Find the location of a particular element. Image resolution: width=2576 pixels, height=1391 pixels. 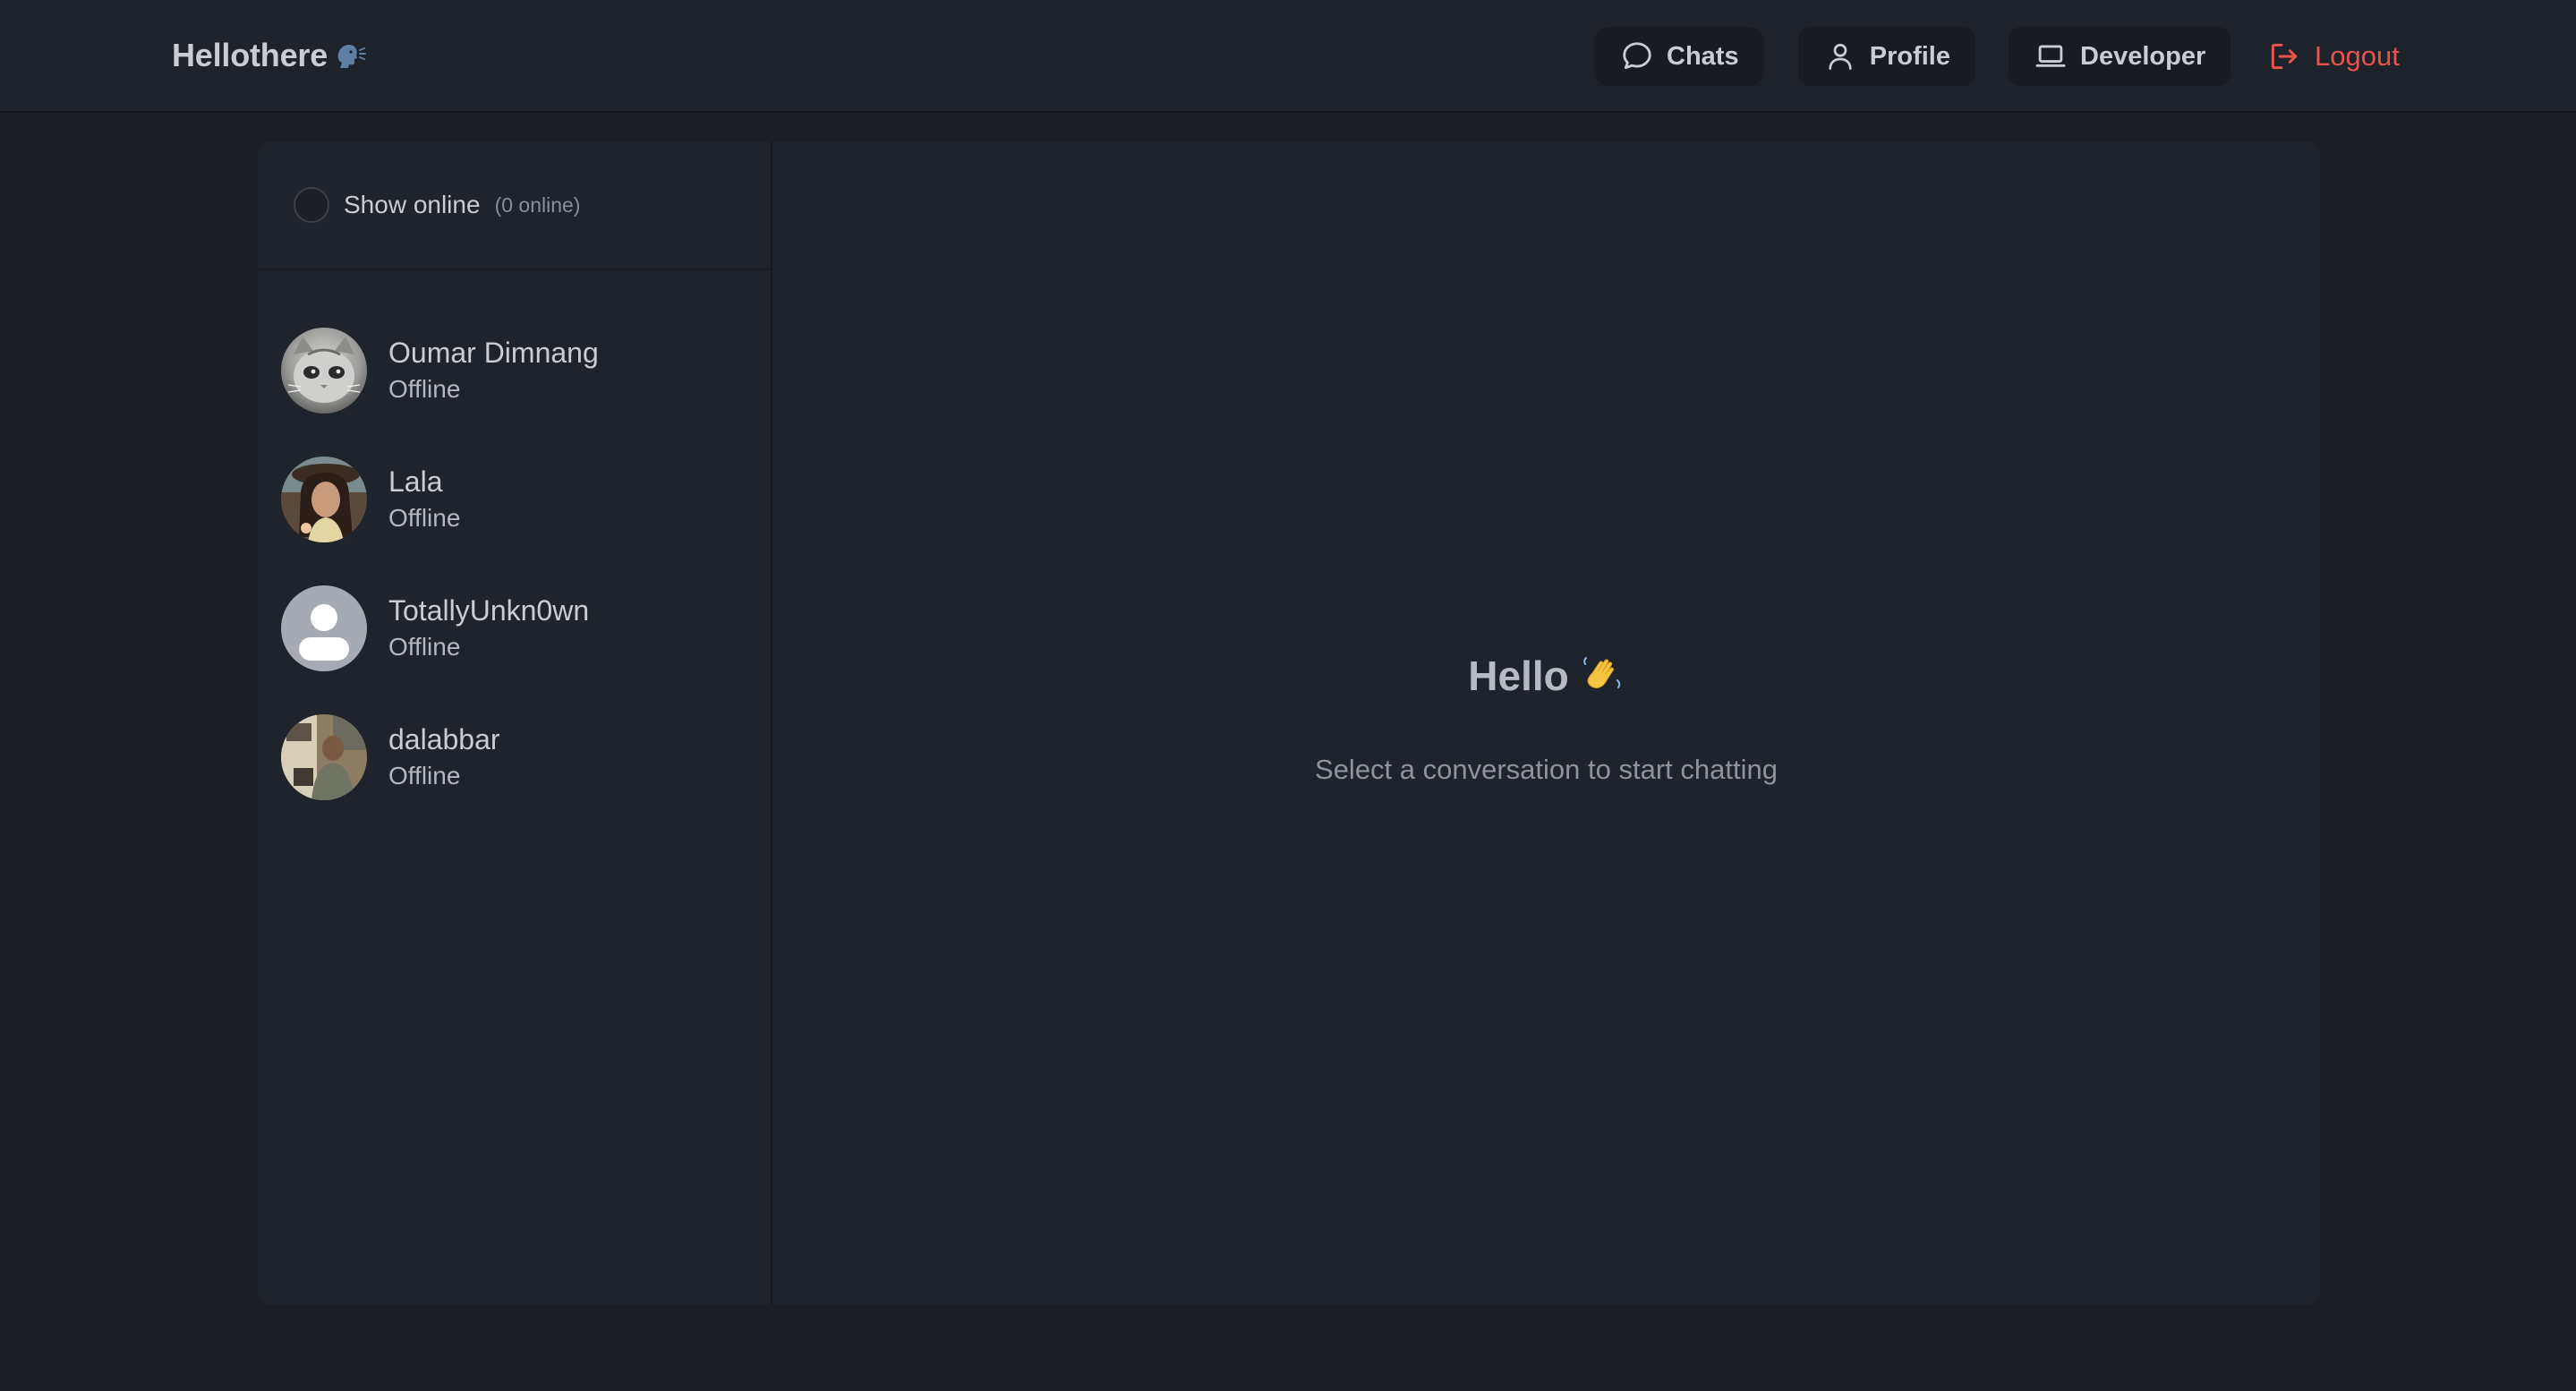

contact-info: Lala Offline is located at coordinates (424, 500).